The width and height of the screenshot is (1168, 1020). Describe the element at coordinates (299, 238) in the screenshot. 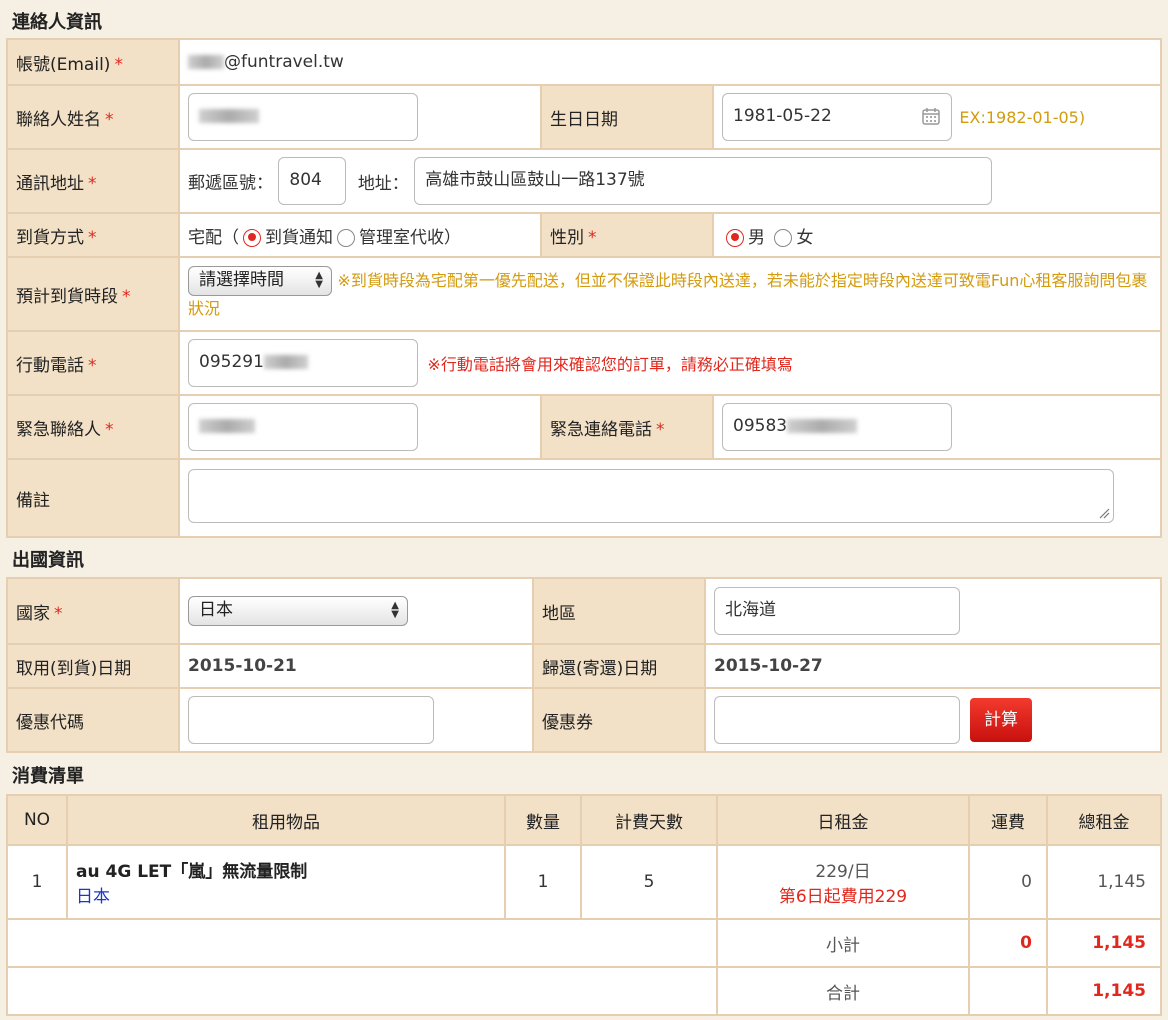

I see `delivery-notify-label: 到貨通知` at that location.